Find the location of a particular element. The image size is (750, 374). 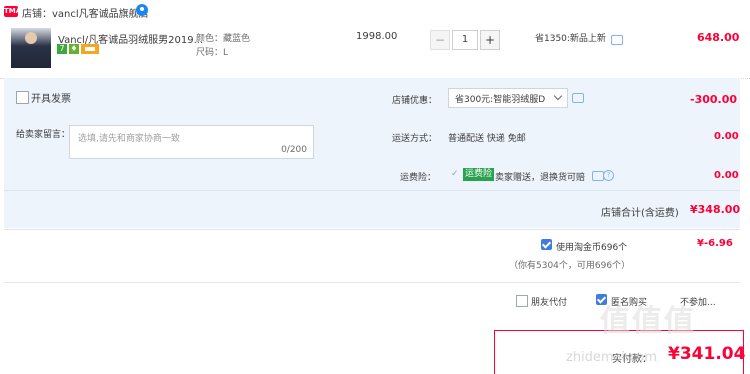

shipping-method: 普通配送 快递 免邮 is located at coordinates (487, 139).